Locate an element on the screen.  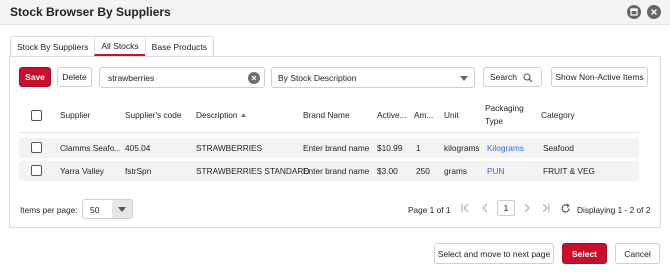
search-button-label: Search is located at coordinates (503, 77).